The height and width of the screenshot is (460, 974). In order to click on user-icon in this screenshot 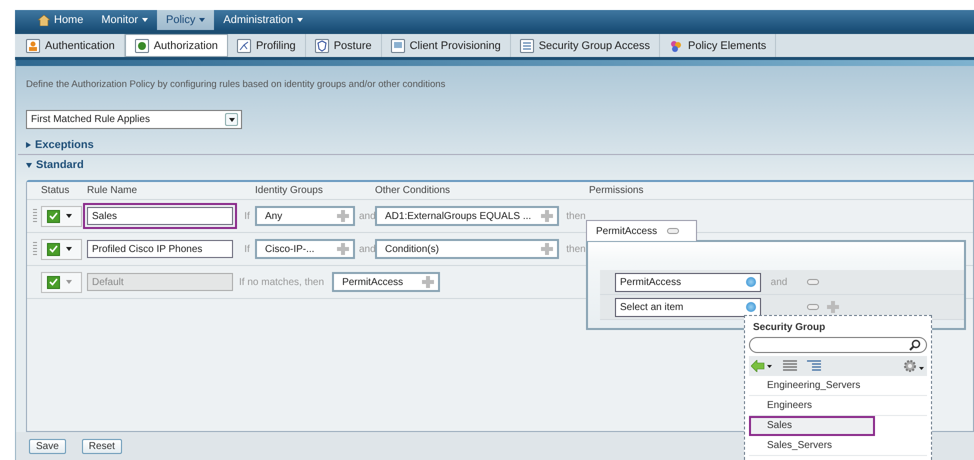, I will do `click(33, 45)`.